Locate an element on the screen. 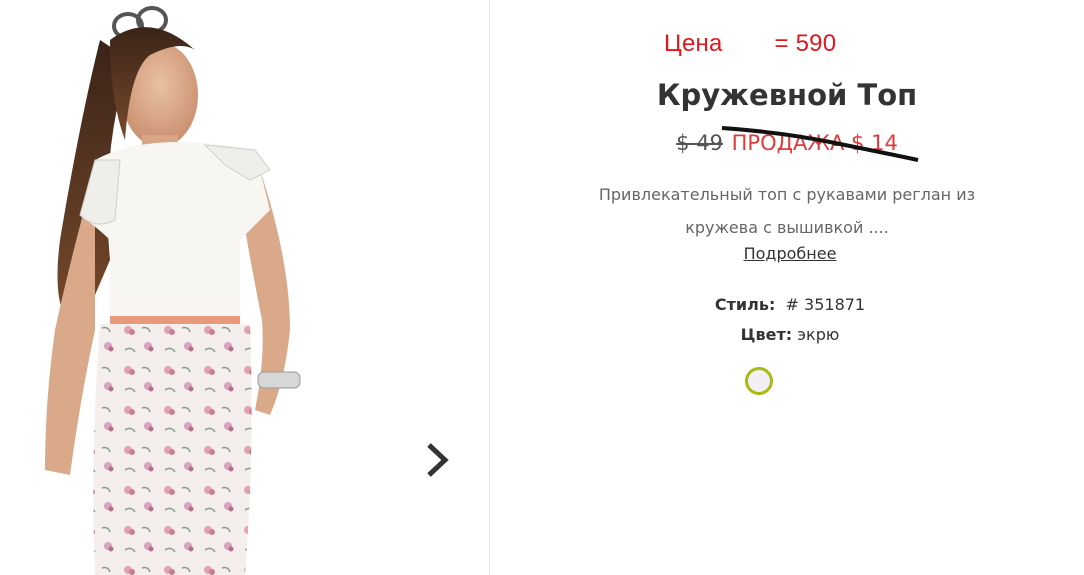  sale-price: ПРОДАЖА $ 14 is located at coordinates (814, 143).